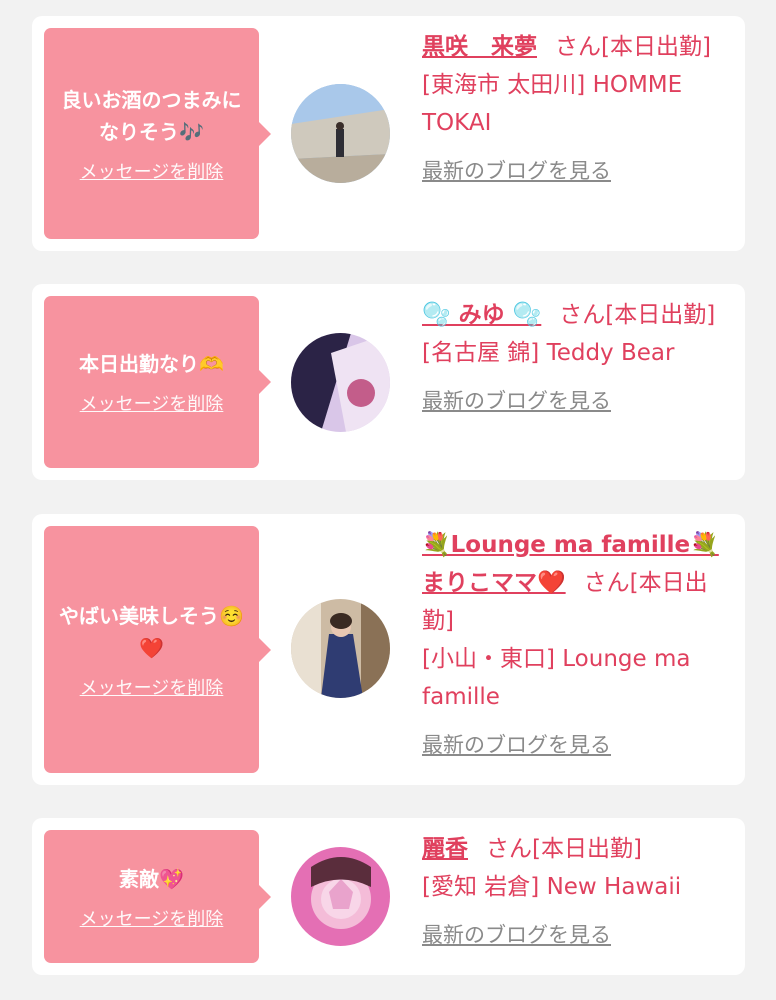 The height and width of the screenshot is (1000, 776). Describe the element at coordinates (481, 315) in the screenshot. I see `cast-name-link: 🫧 みゆ 🫧` at that location.